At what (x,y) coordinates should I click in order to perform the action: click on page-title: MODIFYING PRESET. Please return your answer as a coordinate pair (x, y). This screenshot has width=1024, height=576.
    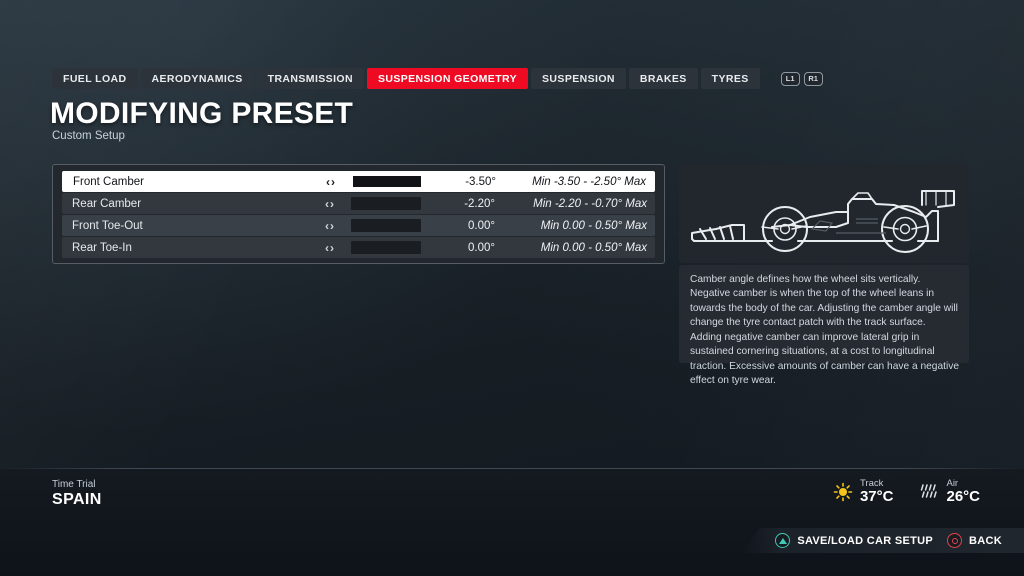
    Looking at the image, I should click on (202, 113).